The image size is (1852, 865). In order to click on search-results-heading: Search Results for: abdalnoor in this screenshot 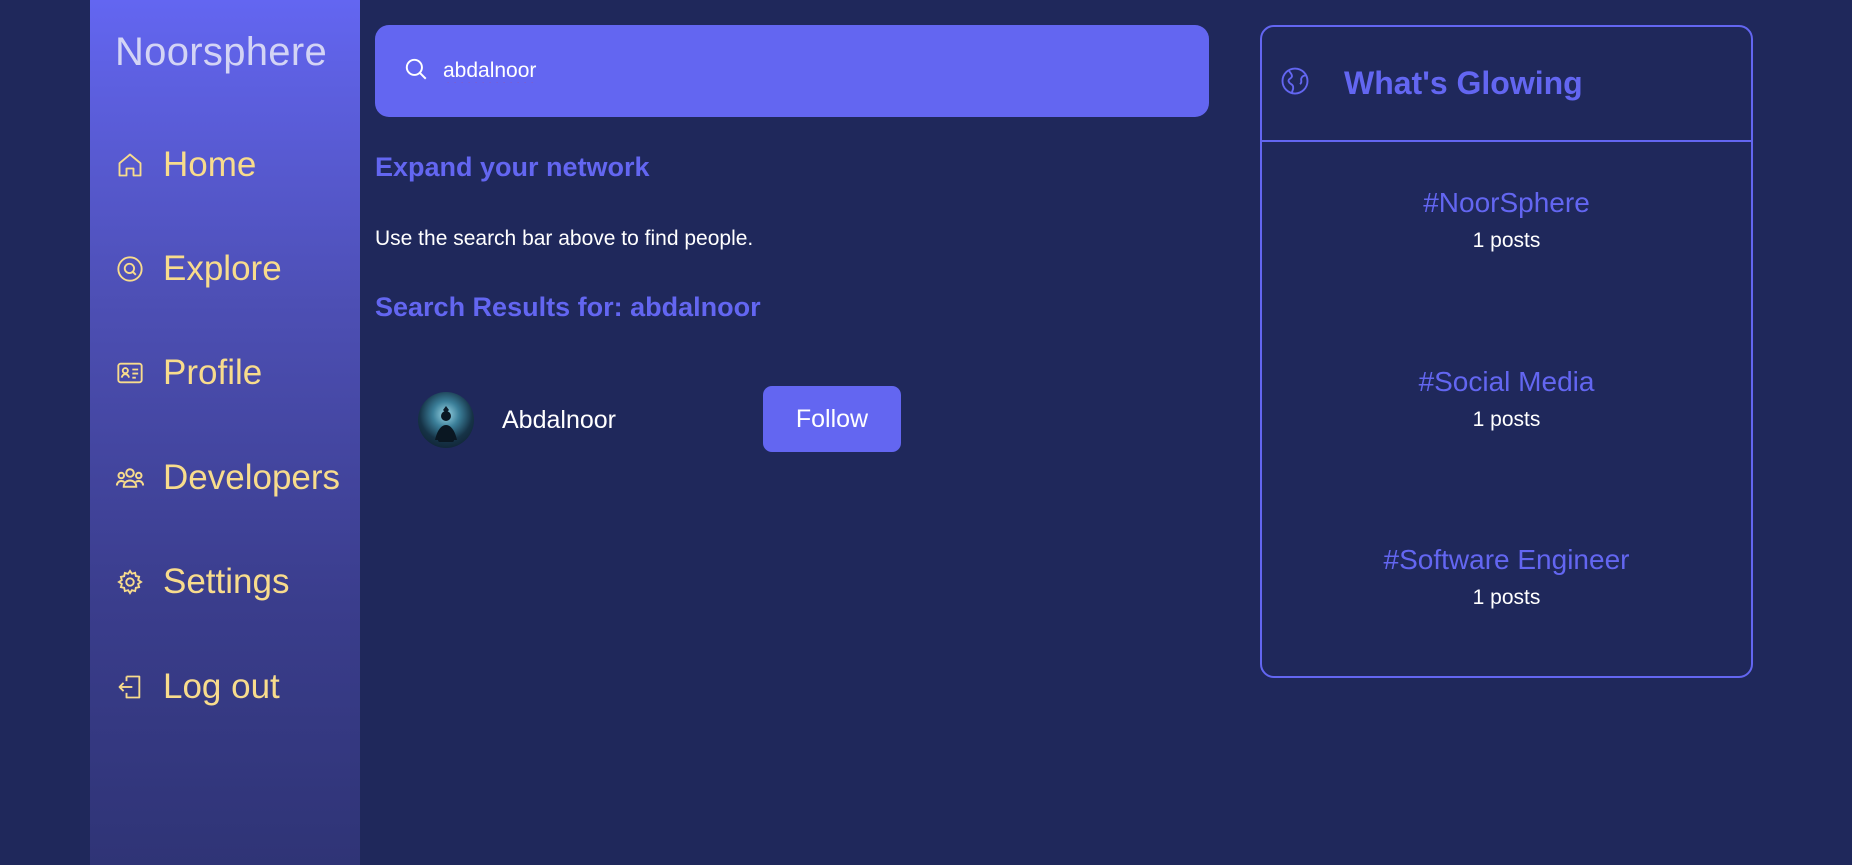, I will do `click(568, 307)`.